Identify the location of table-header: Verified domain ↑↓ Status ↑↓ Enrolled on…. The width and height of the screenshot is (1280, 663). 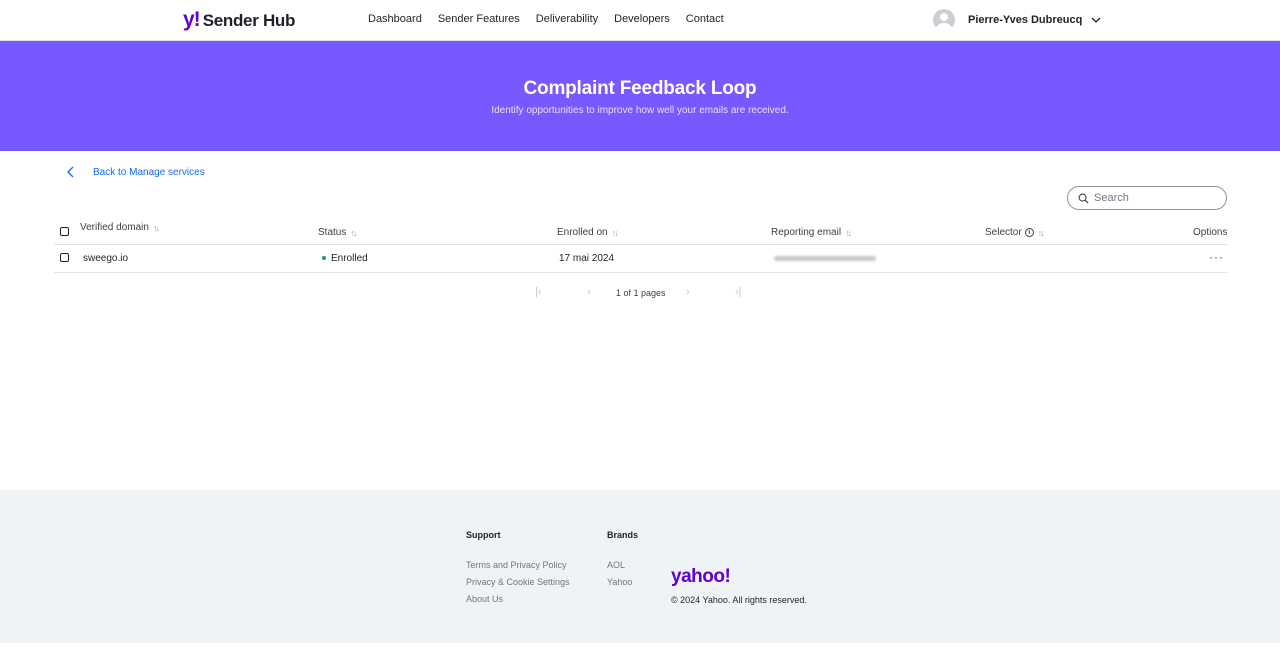
(640, 230).